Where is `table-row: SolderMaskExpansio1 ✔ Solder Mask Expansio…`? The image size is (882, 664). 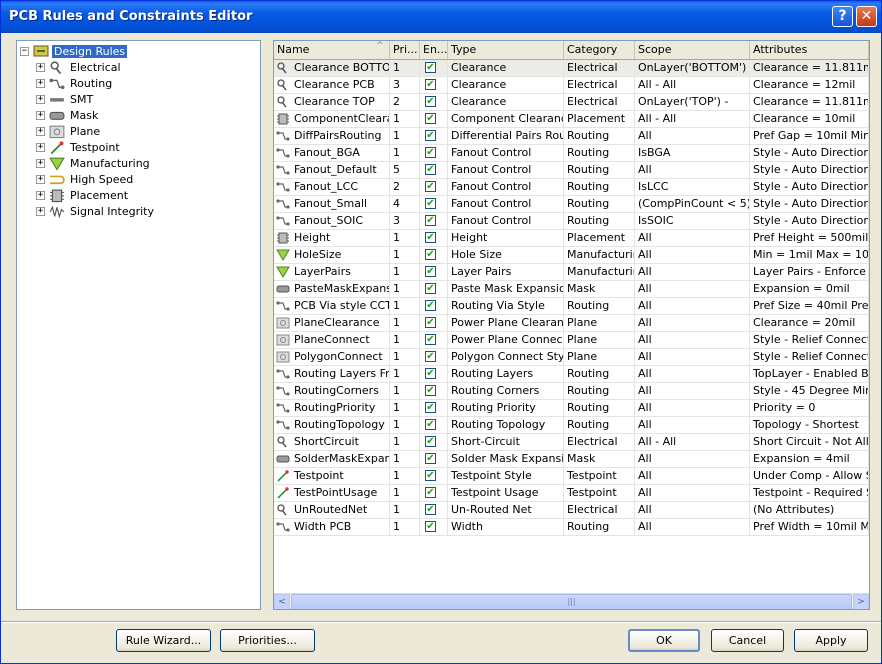 table-row: SolderMaskExpansio1 ✔ Solder Mask Expansio… is located at coordinates (571, 459).